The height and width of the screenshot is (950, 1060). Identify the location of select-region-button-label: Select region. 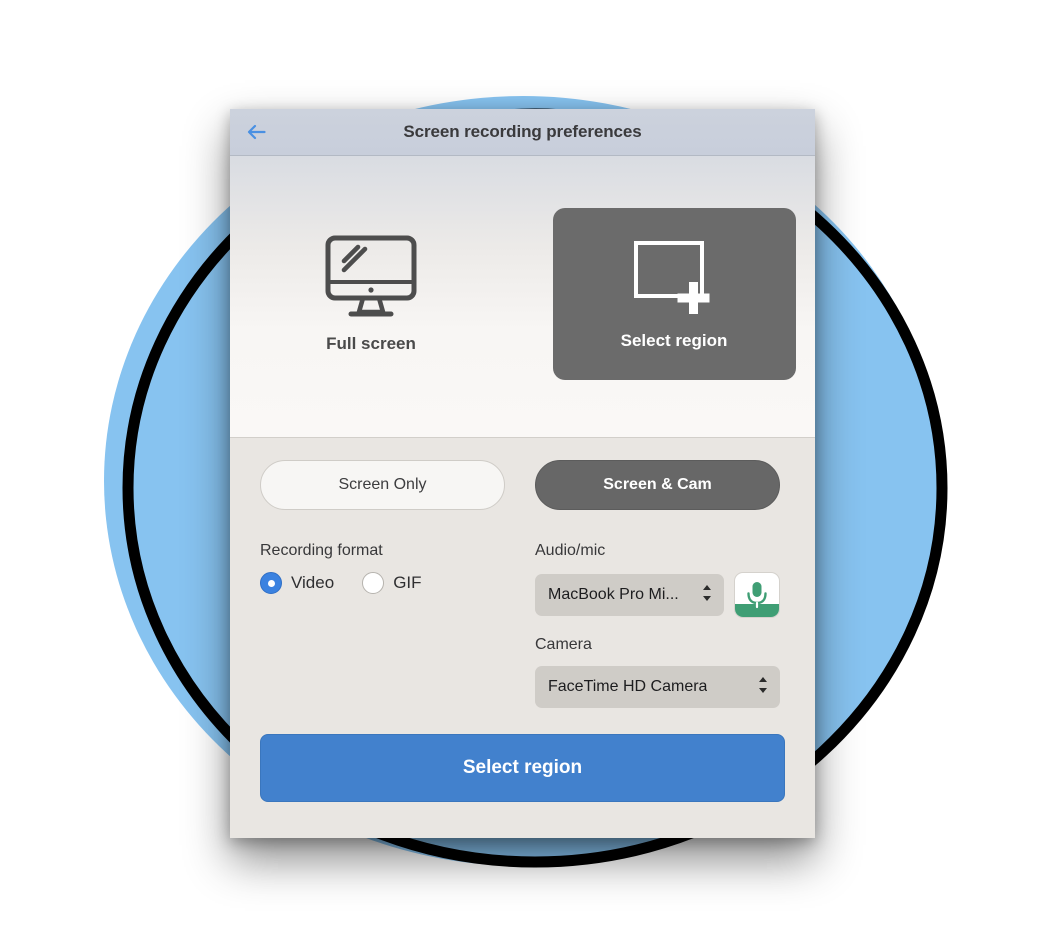
(522, 767).